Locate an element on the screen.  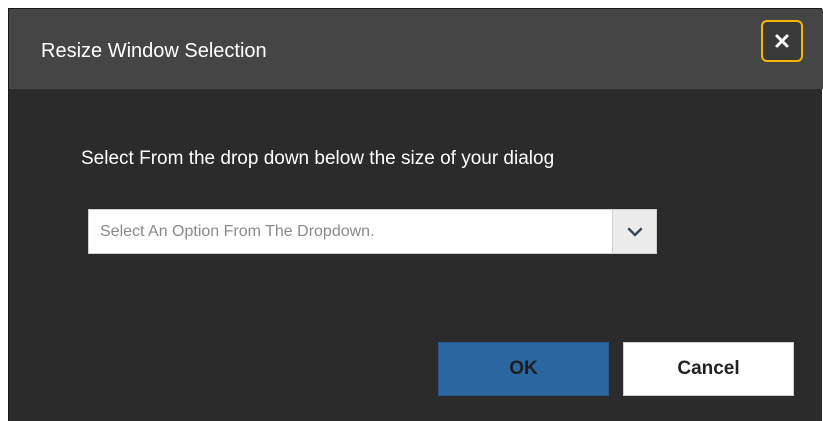
close-icon is located at coordinates (782, 41).